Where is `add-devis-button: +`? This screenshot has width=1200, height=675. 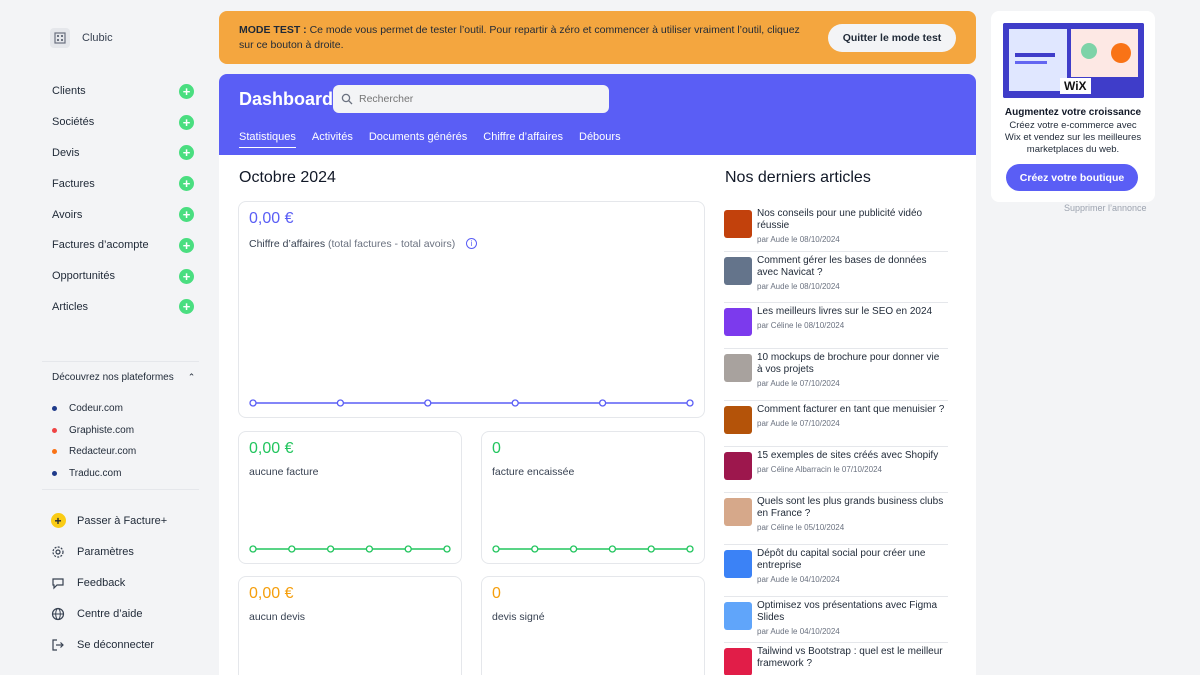 add-devis-button: + is located at coordinates (186, 153).